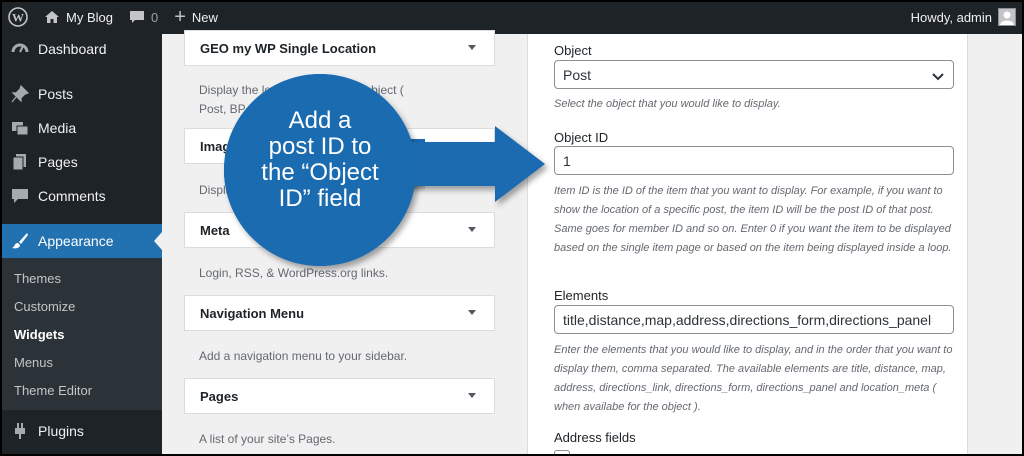 The height and width of the screenshot is (456, 1024). I want to click on chevron-down-icon, so click(938, 77).